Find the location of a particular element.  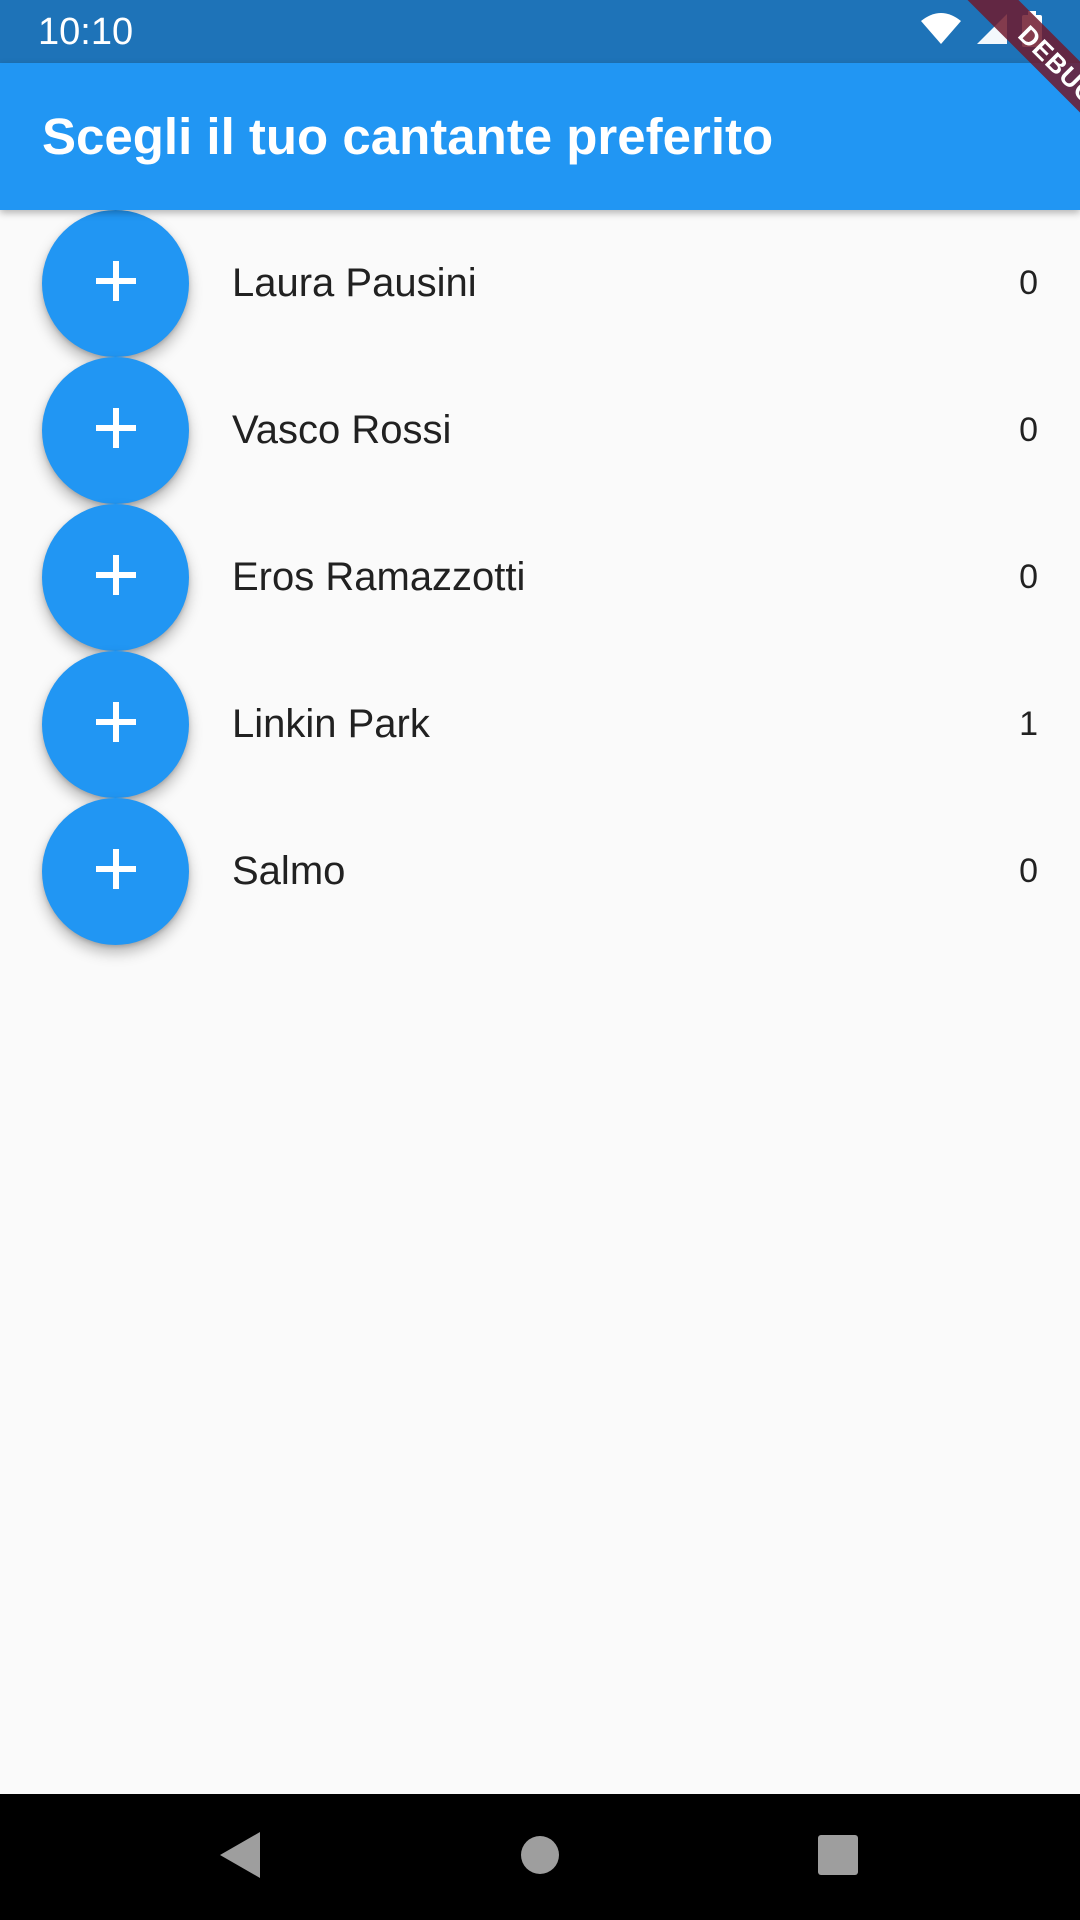

status-time: 10:10 is located at coordinates (86, 32).